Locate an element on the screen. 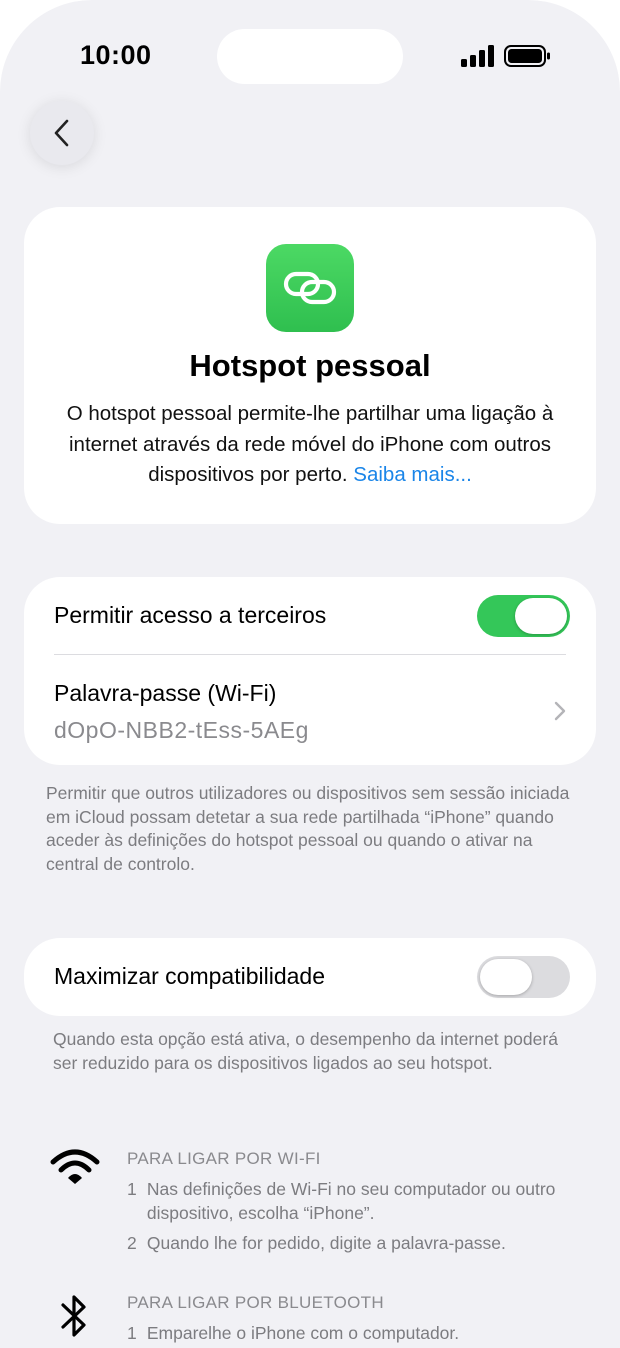 This screenshot has height=1348, width=620. chevron-right-icon is located at coordinates (560, 711).